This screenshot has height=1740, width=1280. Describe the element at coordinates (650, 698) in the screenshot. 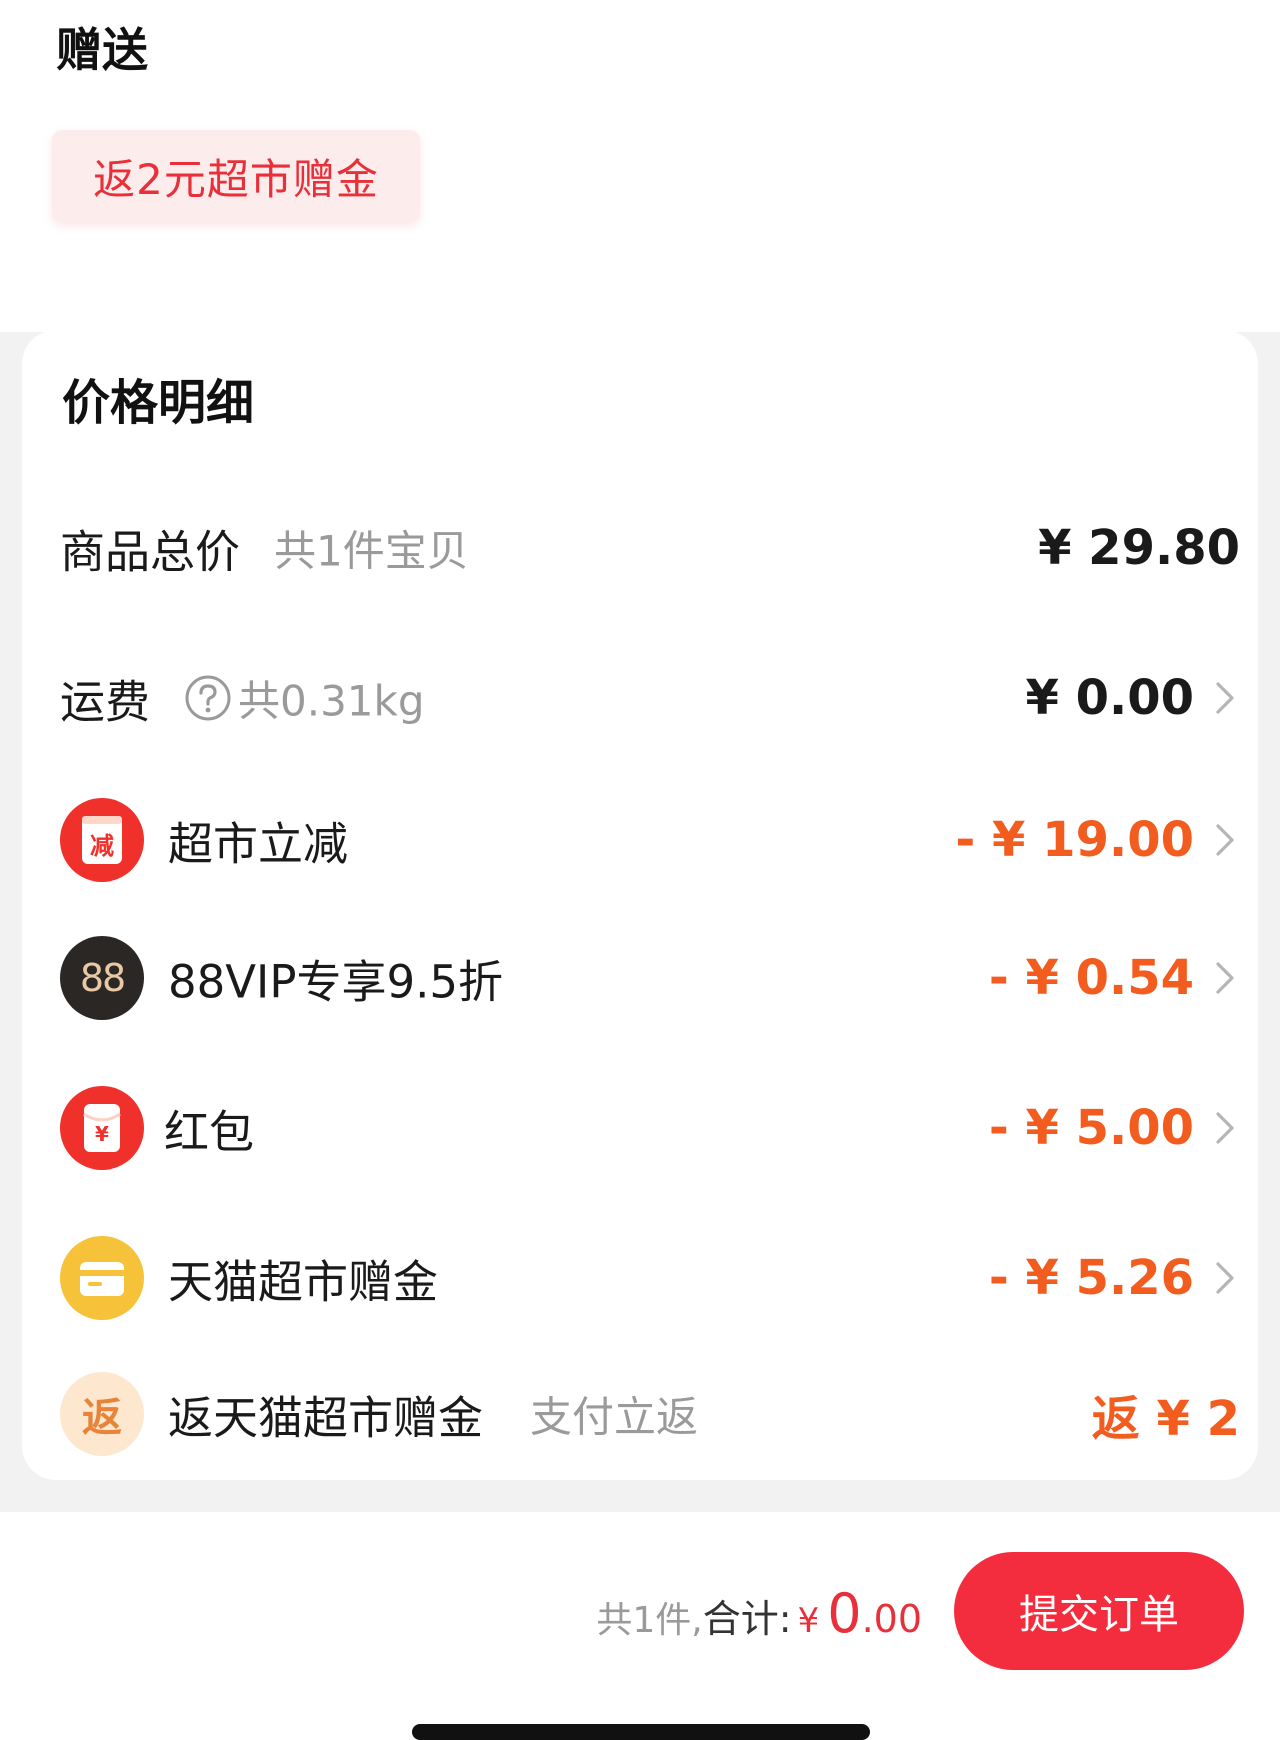

I see `shipping-row: 运费 共0.31kg ¥ 0.00` at that location.